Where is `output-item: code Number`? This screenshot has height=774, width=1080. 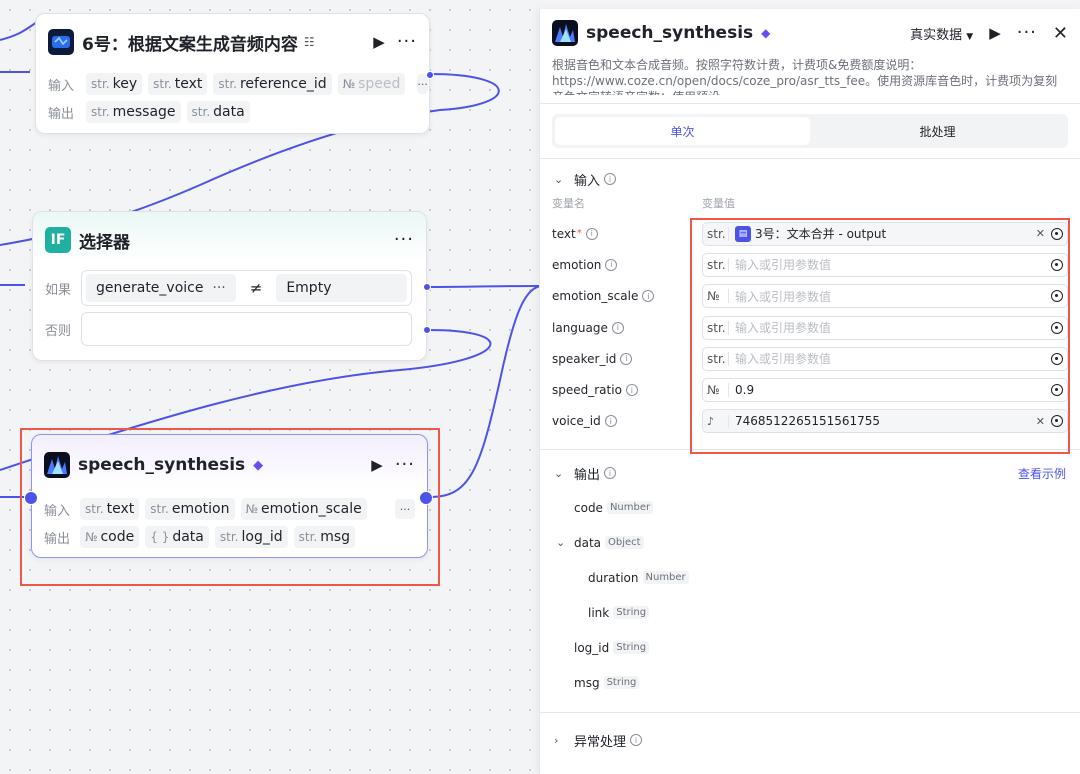
output-item: code Number is located at coordinates (827, 507).